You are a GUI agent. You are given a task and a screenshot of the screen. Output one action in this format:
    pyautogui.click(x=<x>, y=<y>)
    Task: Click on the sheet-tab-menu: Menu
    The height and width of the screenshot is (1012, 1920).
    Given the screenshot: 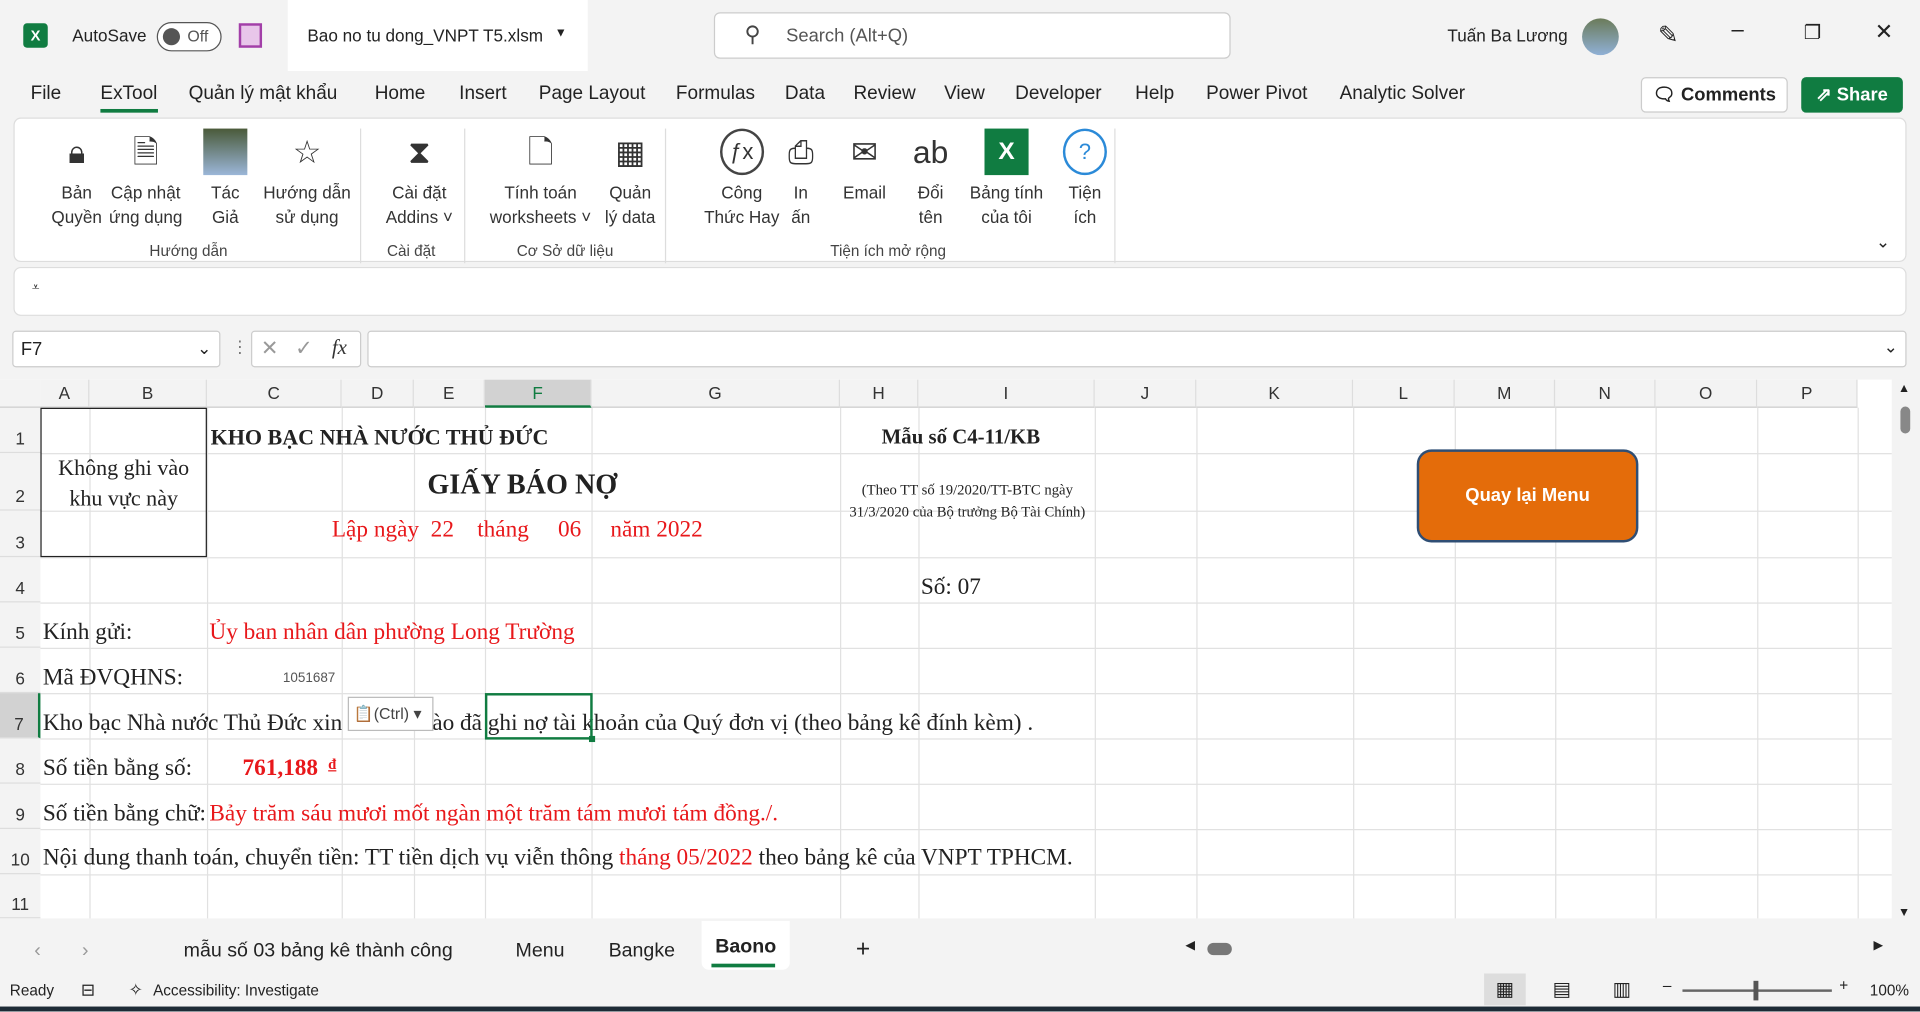 What is the action you would take?
    pyautogui.click(x=540, y=951)
    